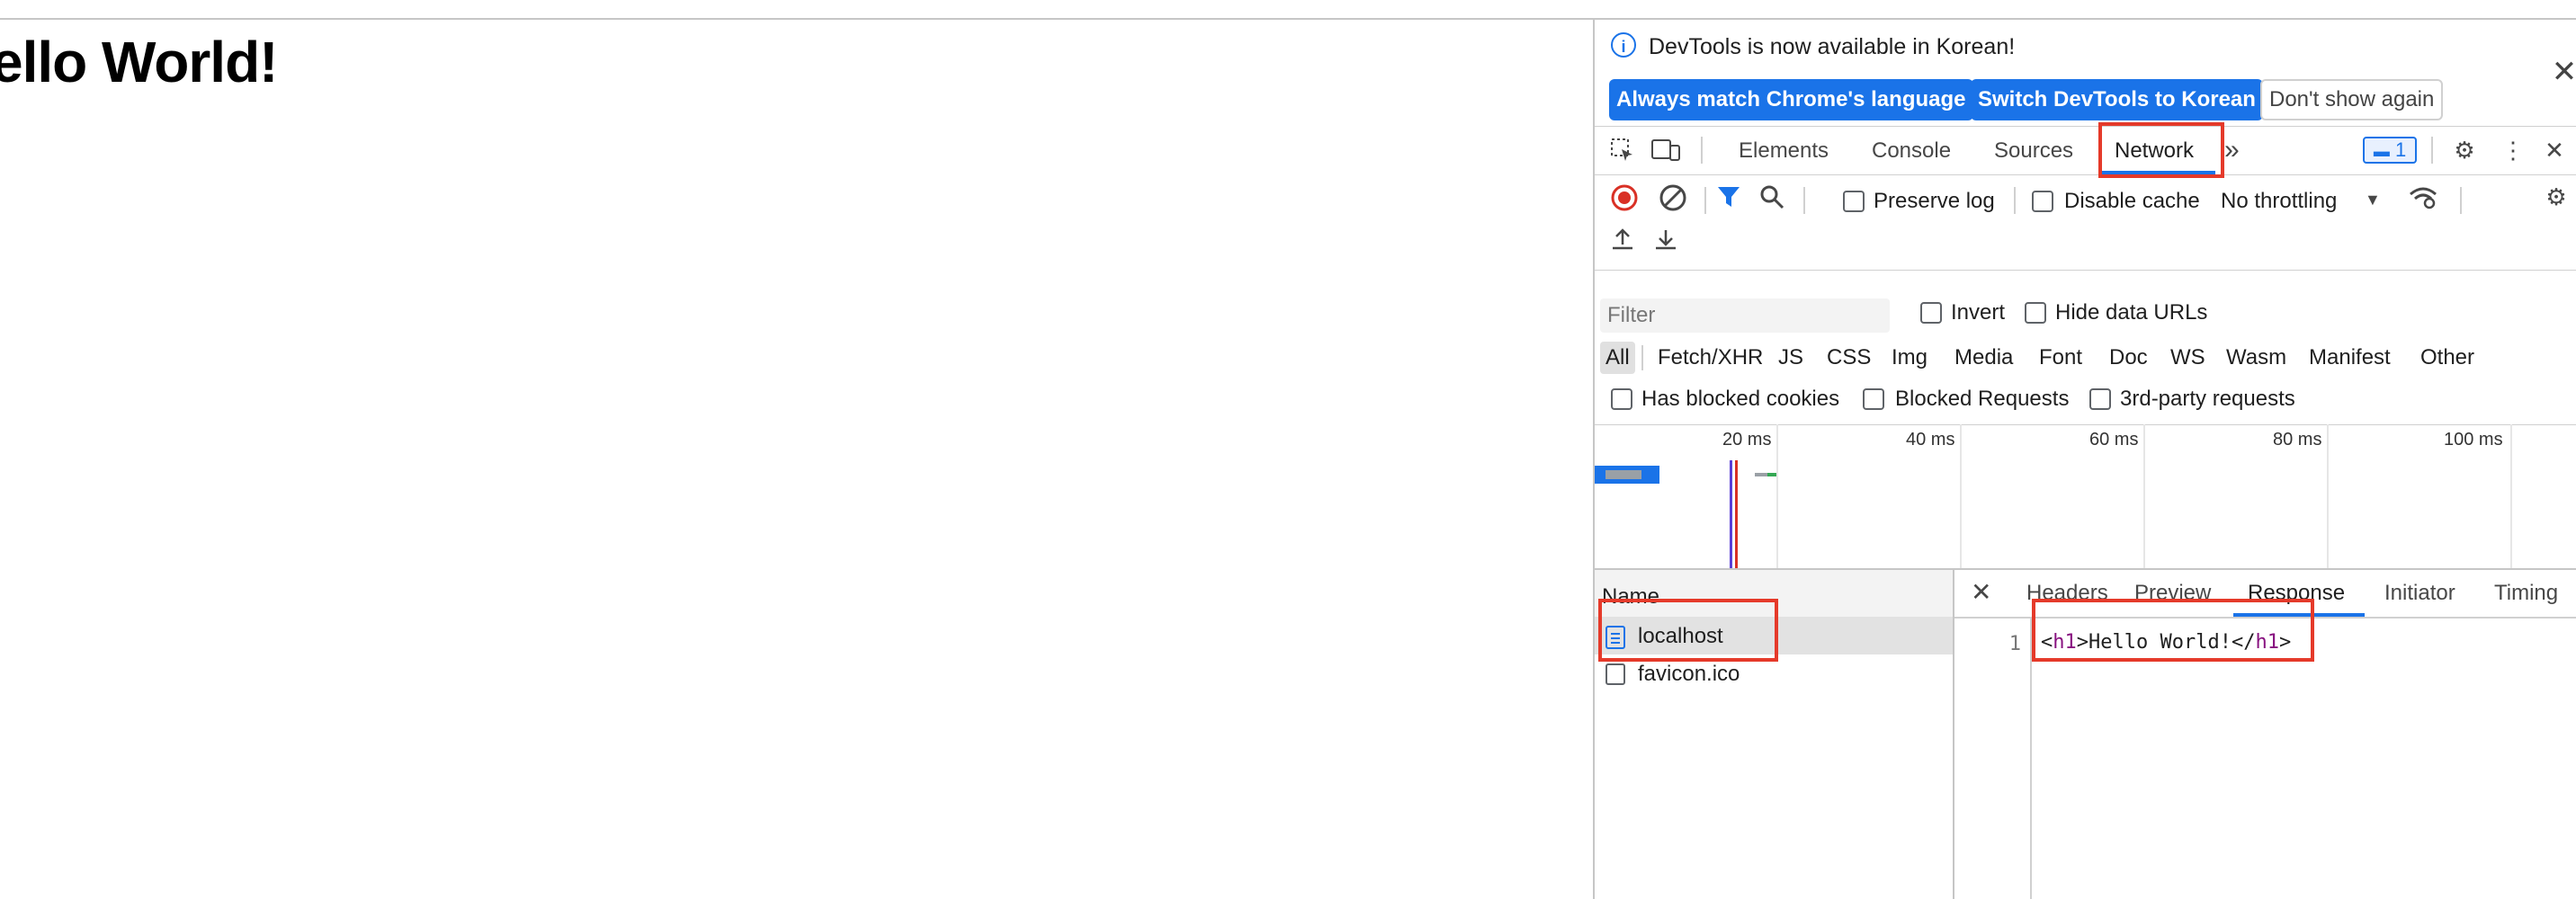 The height and width of the screenshot is (899, 2576). I want to click on clear-icon, so click(1673, 197).